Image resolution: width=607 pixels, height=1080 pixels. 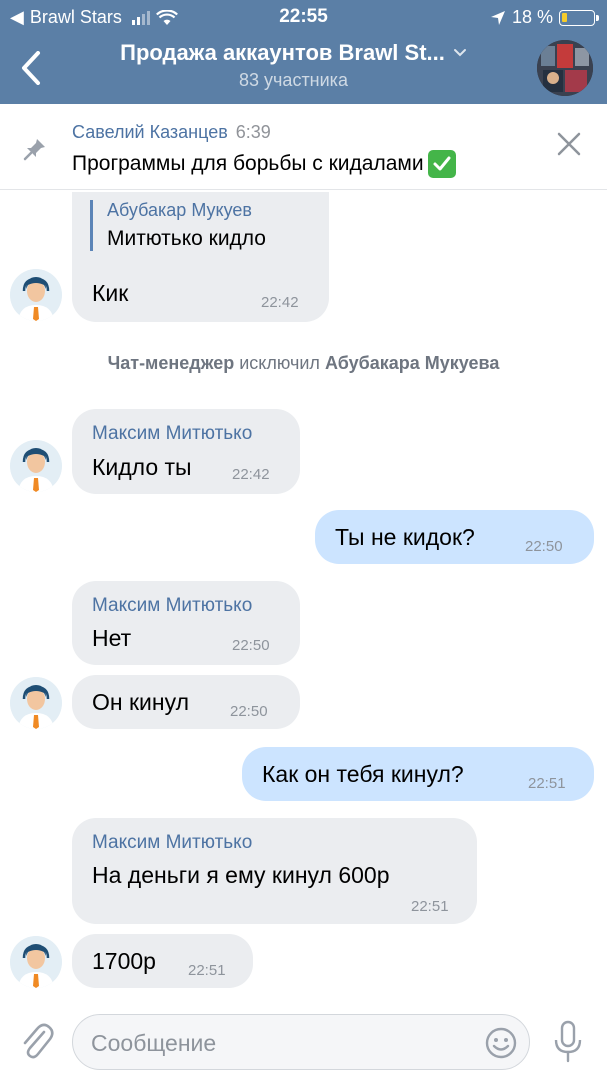 What do you see at coordinates (142, 467) in the screenshot?
I see `message-text: Кидло ты` at bounding box center [142, 467].